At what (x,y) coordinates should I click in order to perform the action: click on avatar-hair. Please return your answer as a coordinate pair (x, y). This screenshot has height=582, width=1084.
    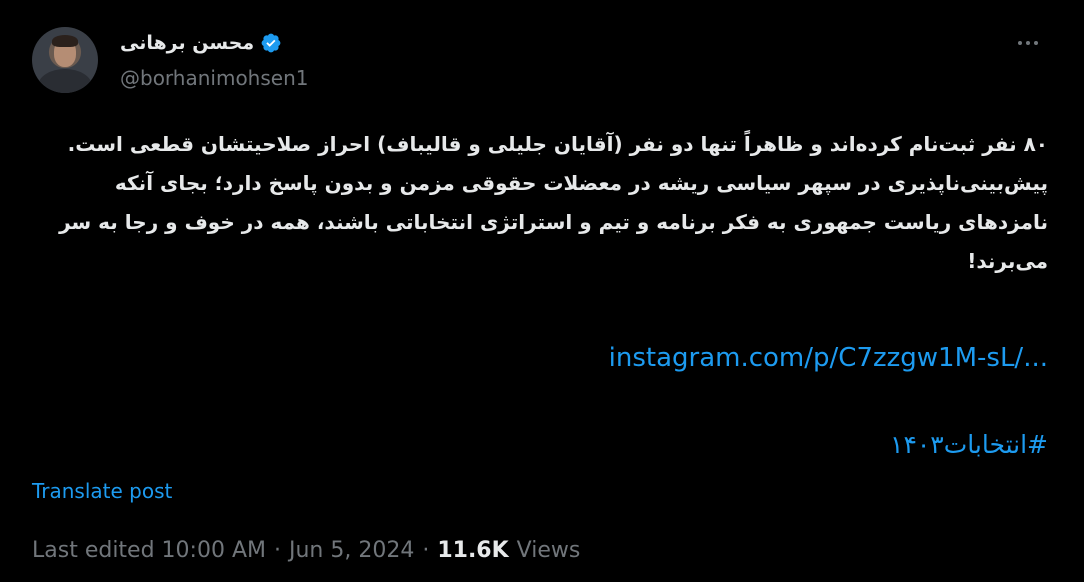
    Looking at the image, I should click on (65, 41).